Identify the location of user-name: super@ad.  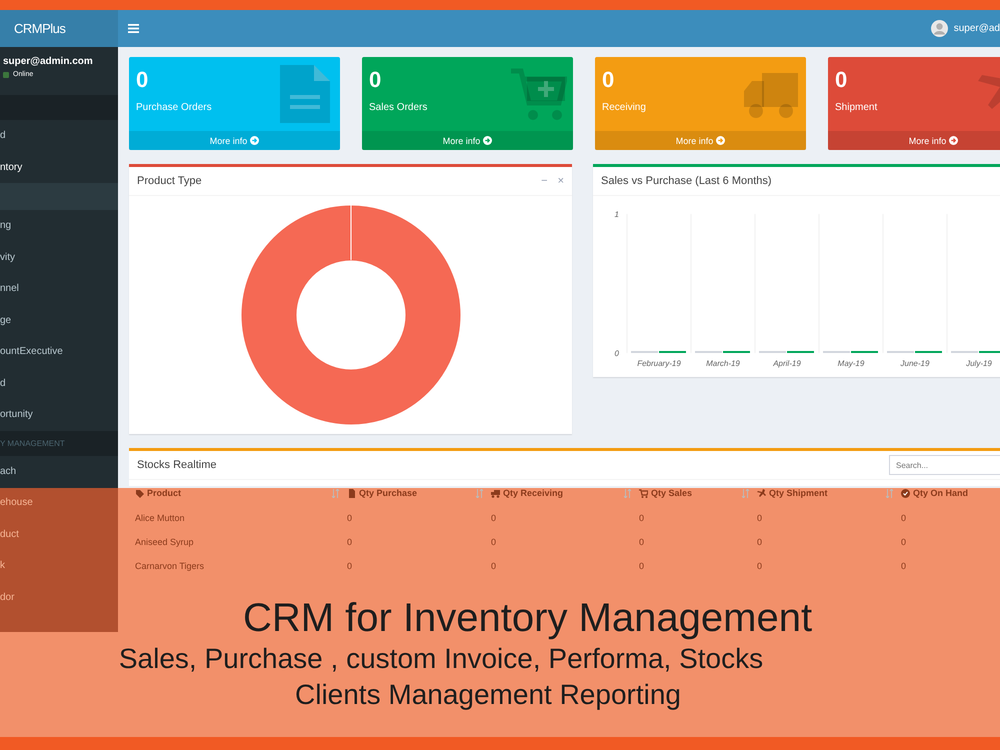
(977, 28).